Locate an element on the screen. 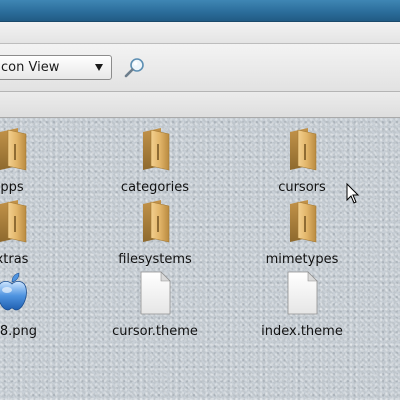 This screenshot has width=400, height=400. file-name: cursors is located at coordinates (302, 187).